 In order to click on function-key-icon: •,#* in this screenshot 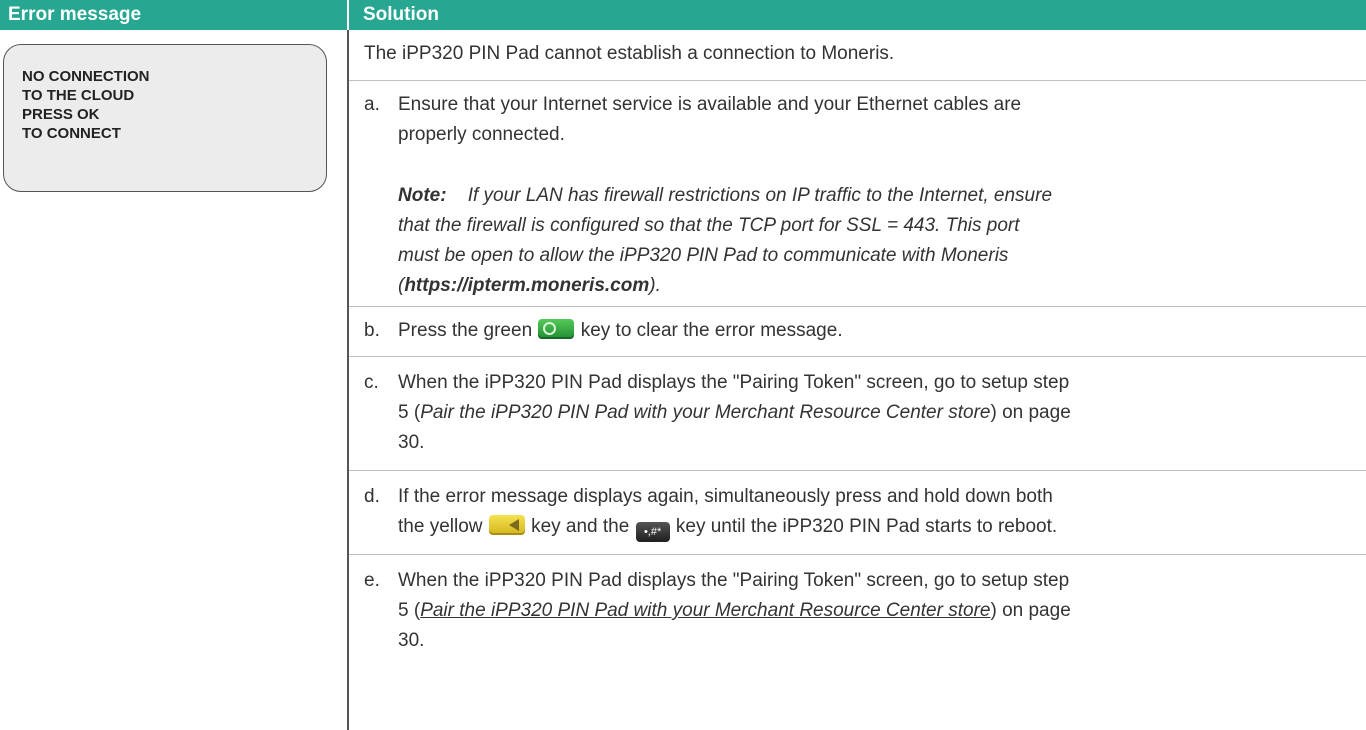, I will do `click(652, 532)`.